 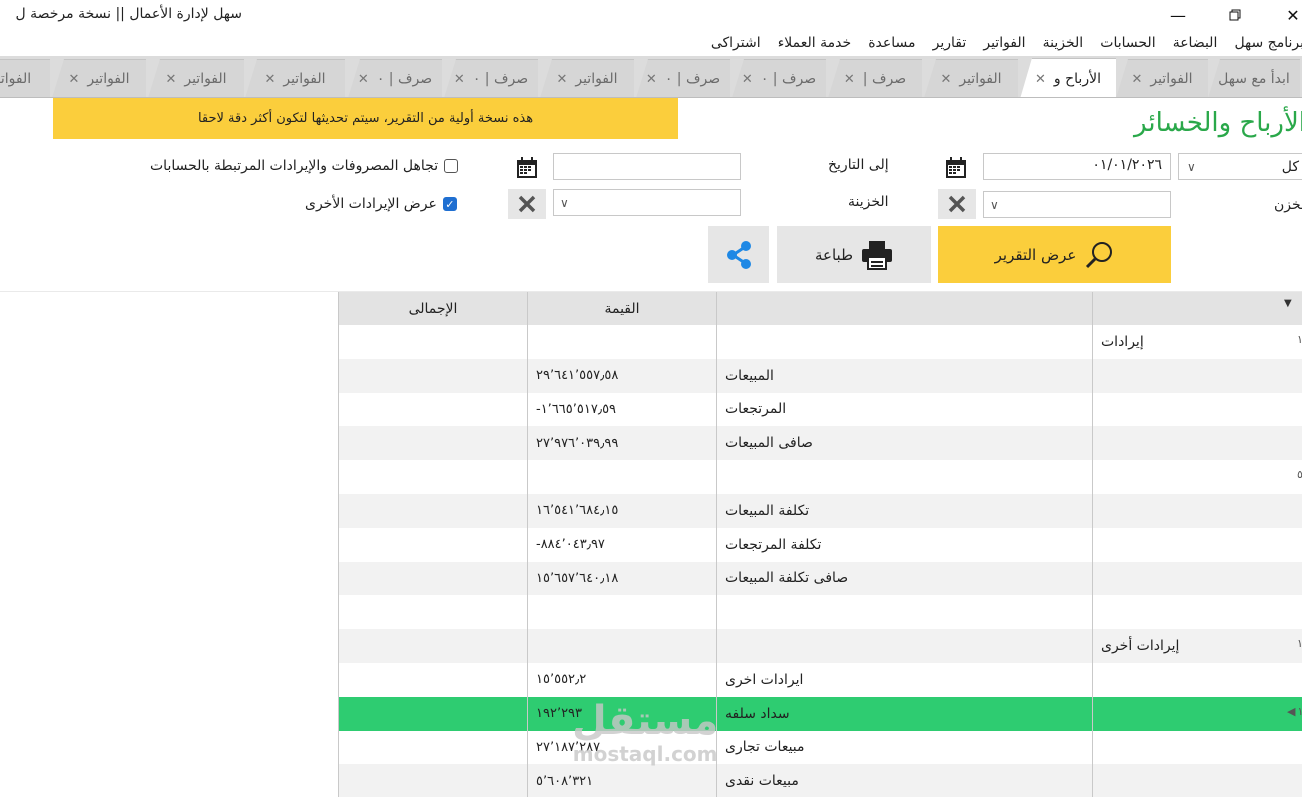 I want to click on branch-select: ∨ كل, so click(x=1240, y=166).